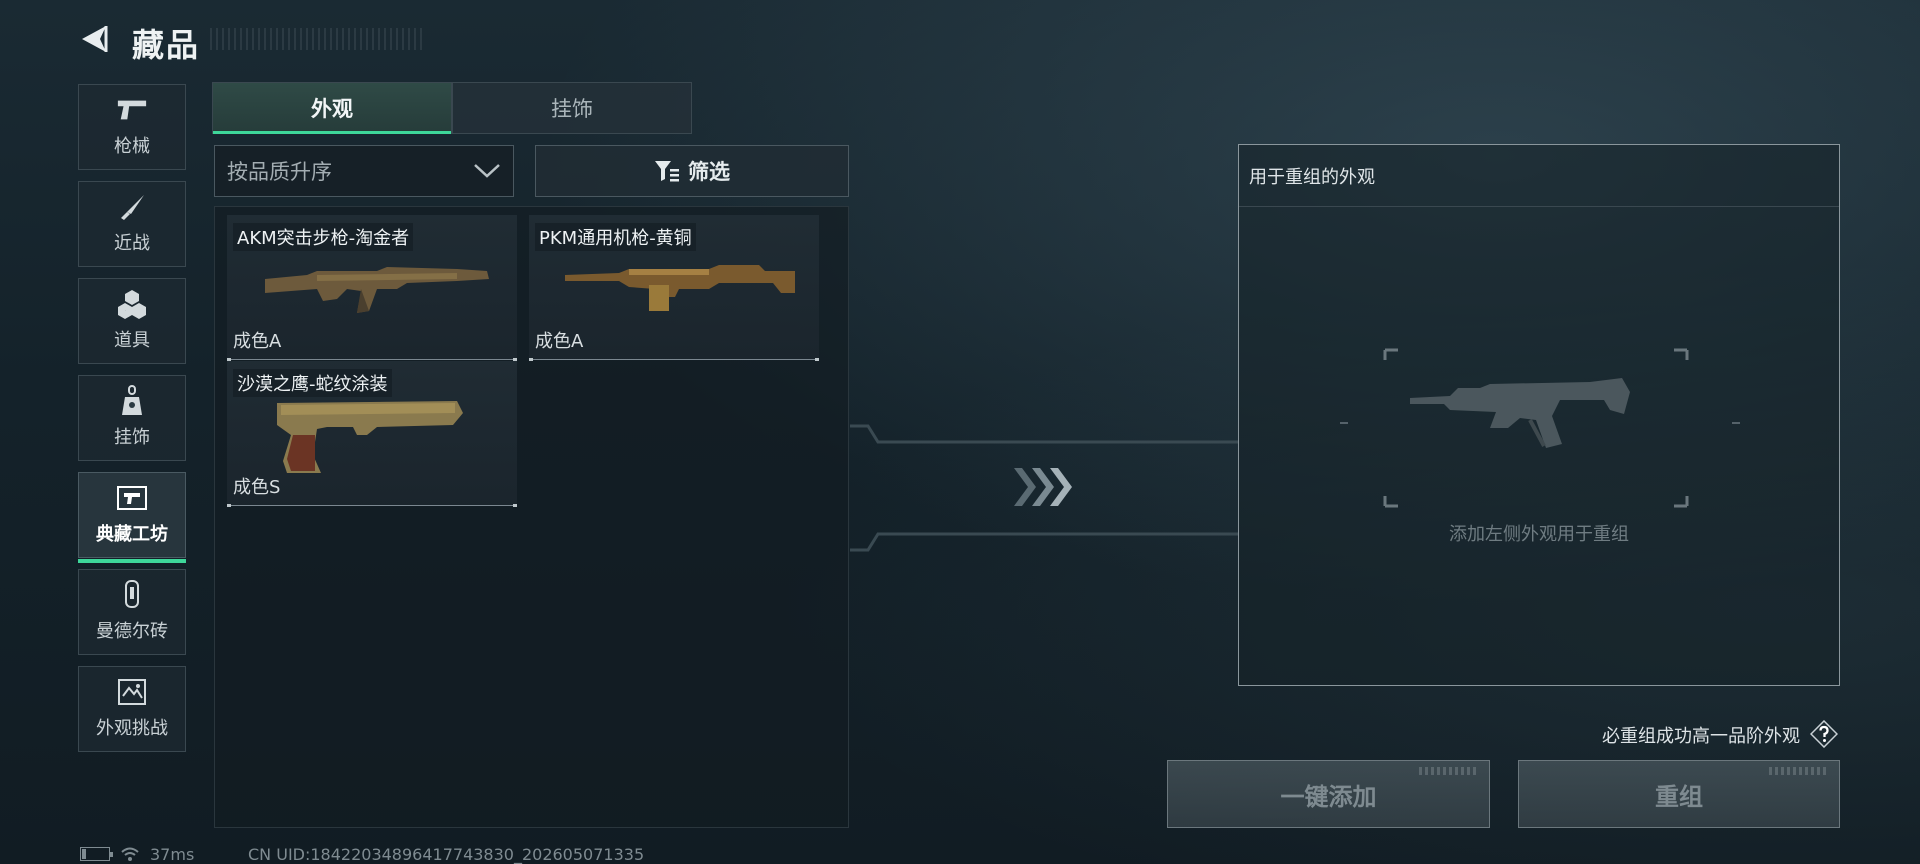 This screenshot has width=1920, height=864. I want to click on tab-label: 挂饰, so click(572, 109).